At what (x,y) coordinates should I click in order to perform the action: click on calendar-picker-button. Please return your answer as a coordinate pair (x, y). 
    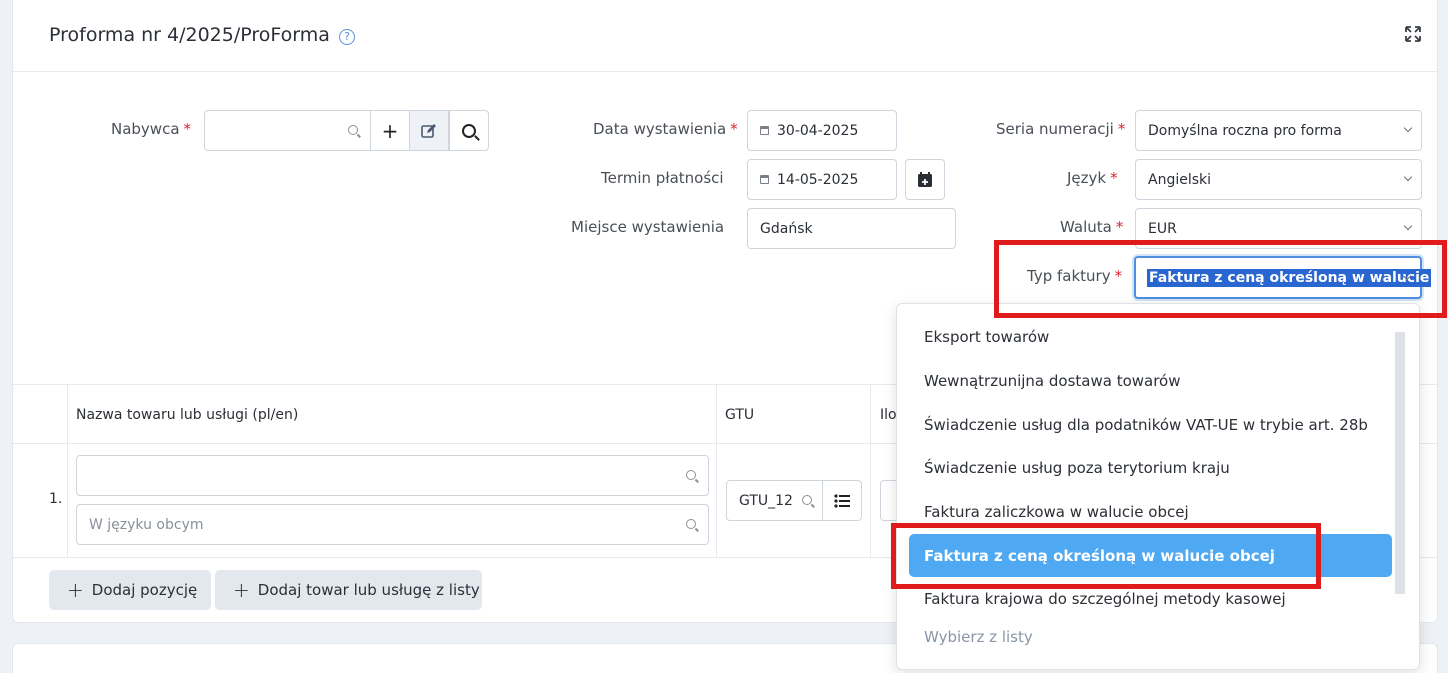
    Looking at the image, I should click on (925, 179).